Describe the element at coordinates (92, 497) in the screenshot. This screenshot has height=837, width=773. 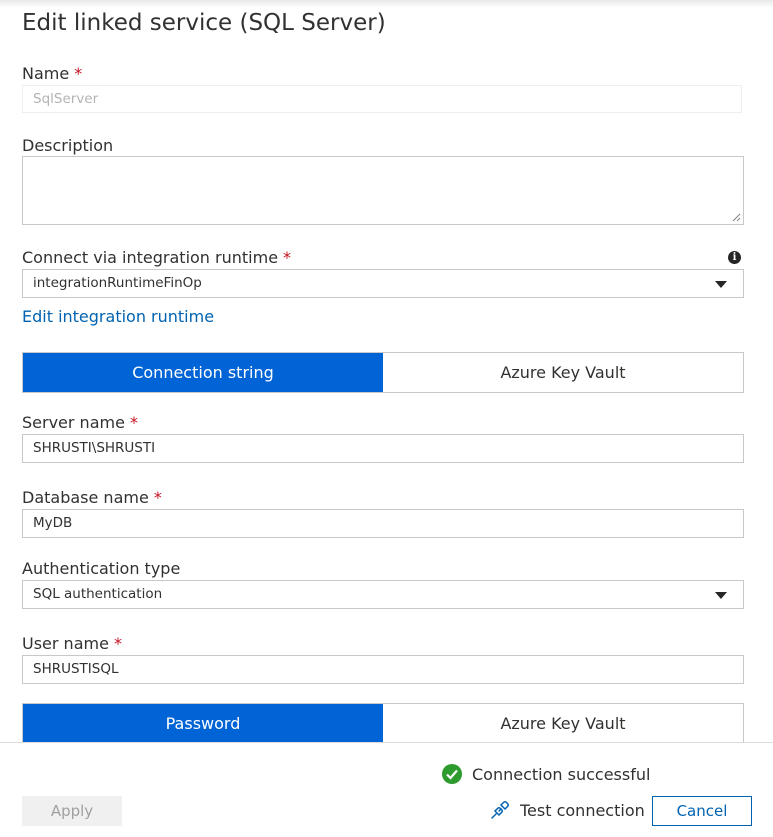
I see `database-name-label: Database name *` at that location.